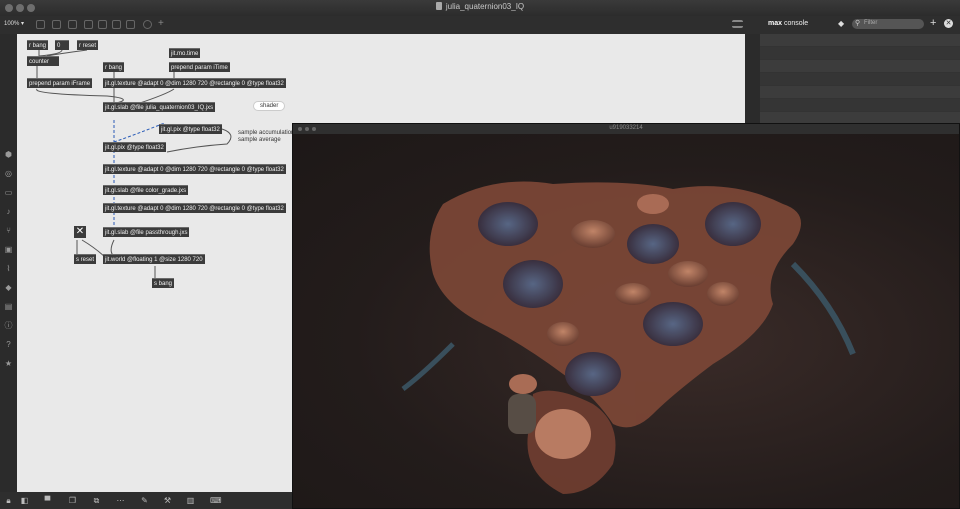  I want to click on cube-icon: ⬢, so click(8, 154).